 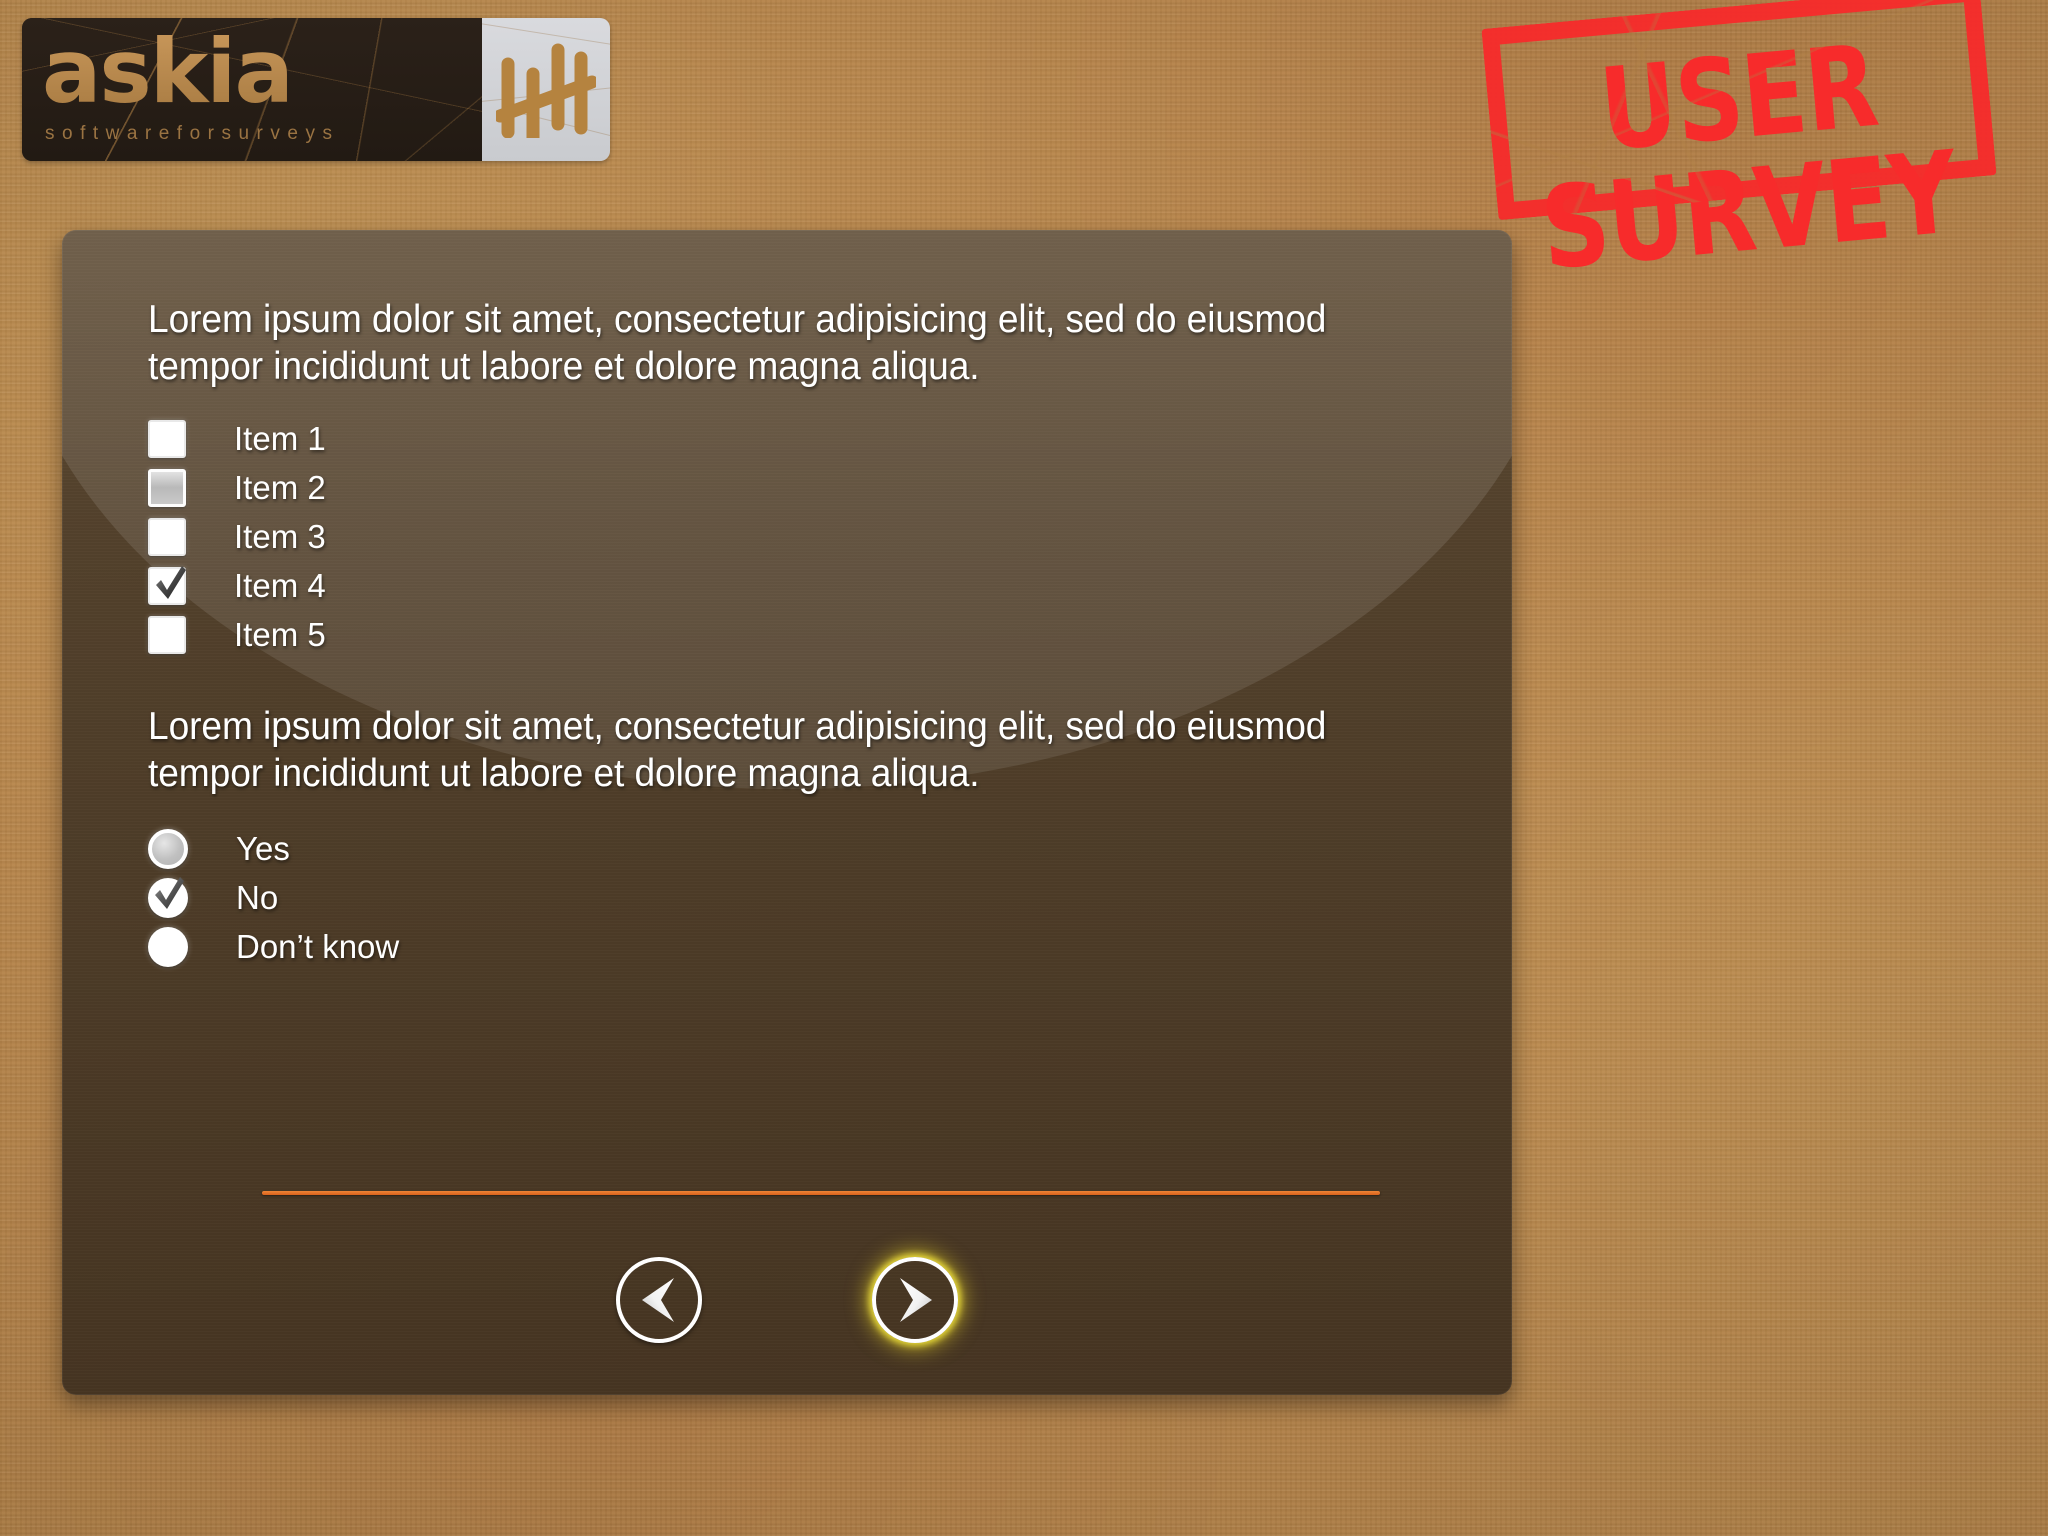 I want to click on checkbox-label: Item 4, so click(x=280, y=585).